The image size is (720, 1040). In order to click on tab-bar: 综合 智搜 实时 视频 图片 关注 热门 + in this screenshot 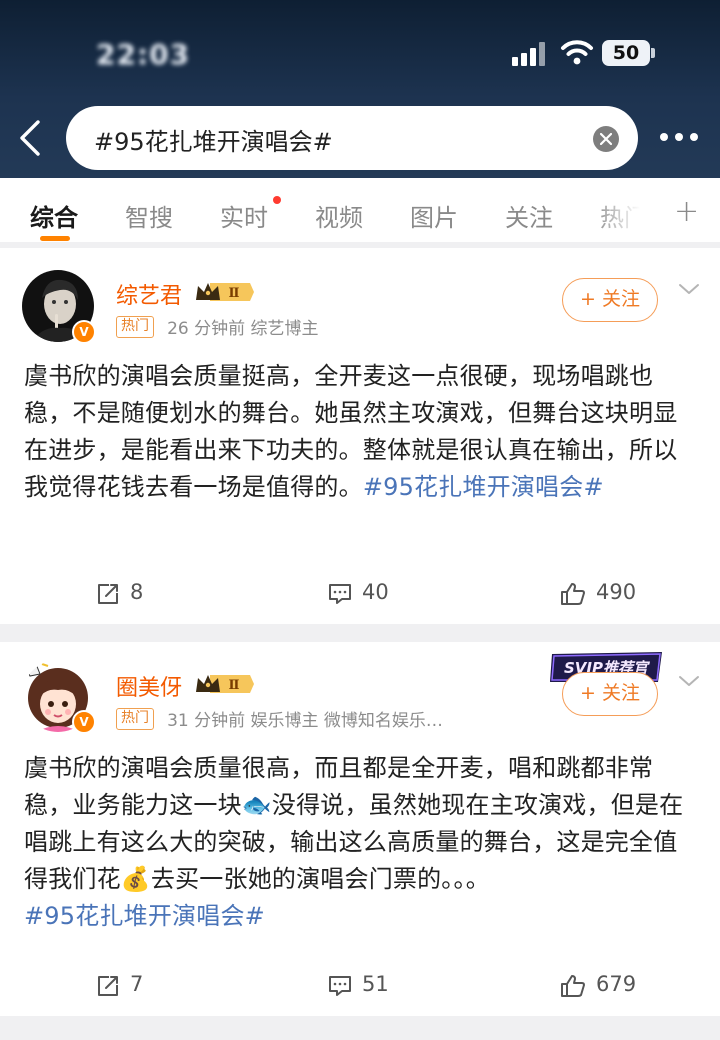, I will do `click(360, 213)`.